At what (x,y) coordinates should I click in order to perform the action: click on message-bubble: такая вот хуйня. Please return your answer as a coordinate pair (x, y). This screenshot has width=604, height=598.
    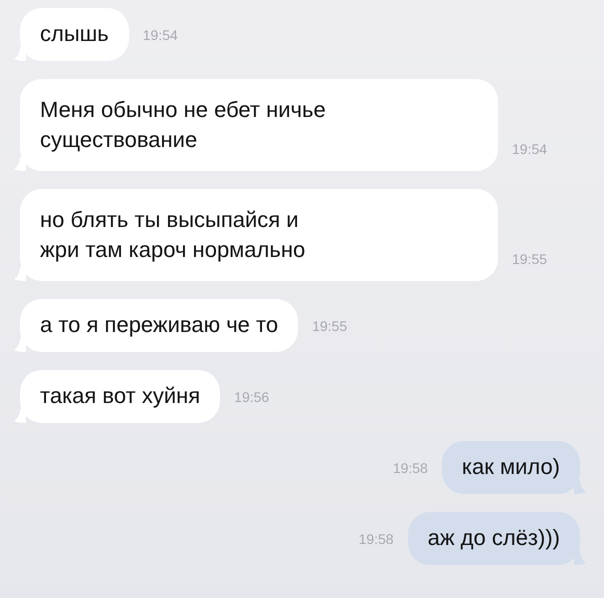
    Looking at the image, I should click on (120, 396).